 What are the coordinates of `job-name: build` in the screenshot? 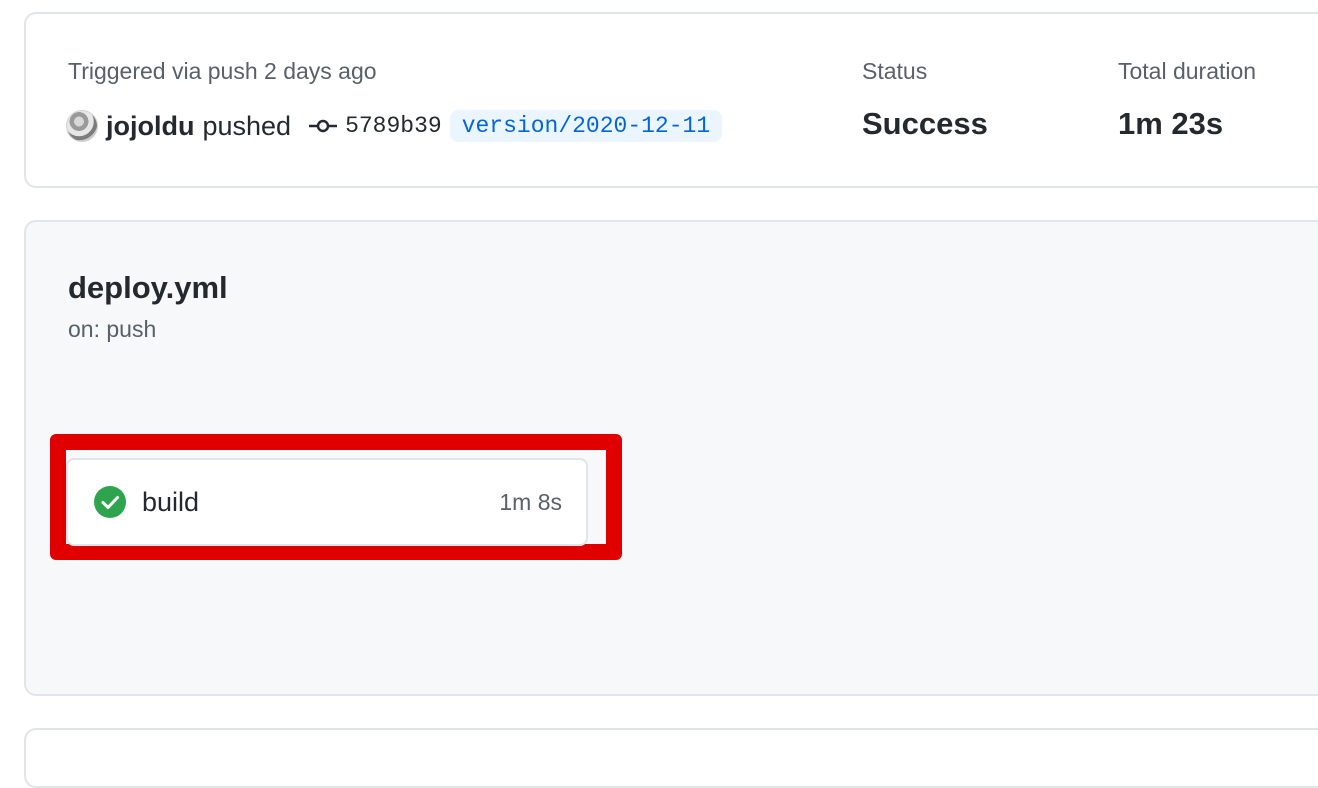 It's located at (171, 501).